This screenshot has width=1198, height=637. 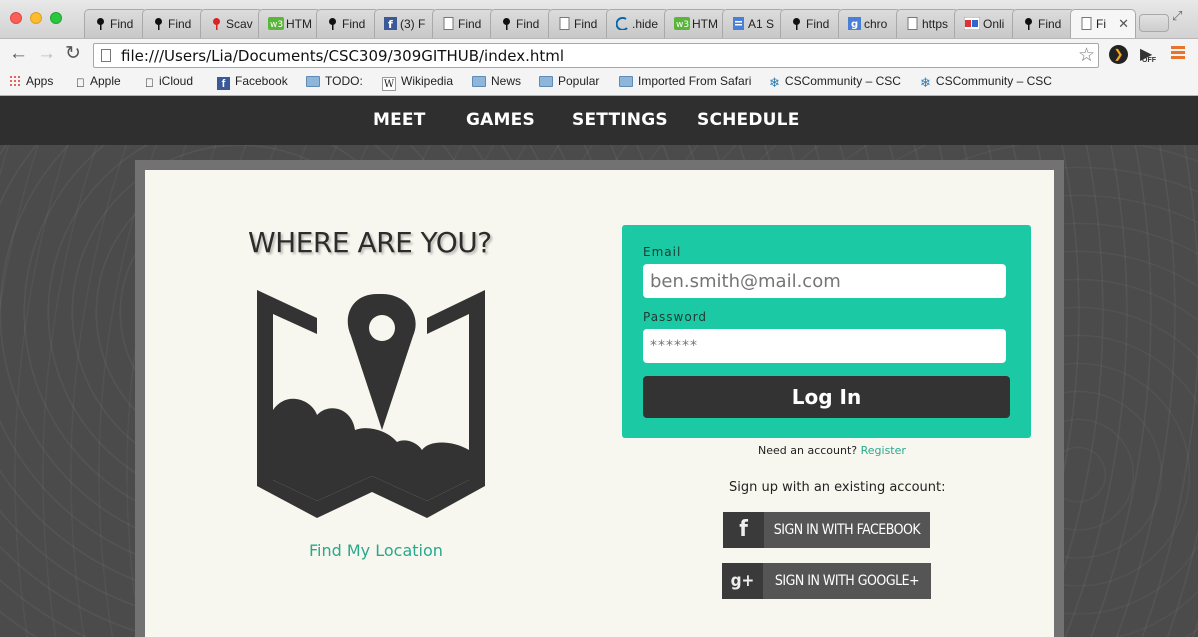 What do you see at coordinates (216, 23) in the screenshot?
I see `red-pin-icon` at bounding box center [216, 23].